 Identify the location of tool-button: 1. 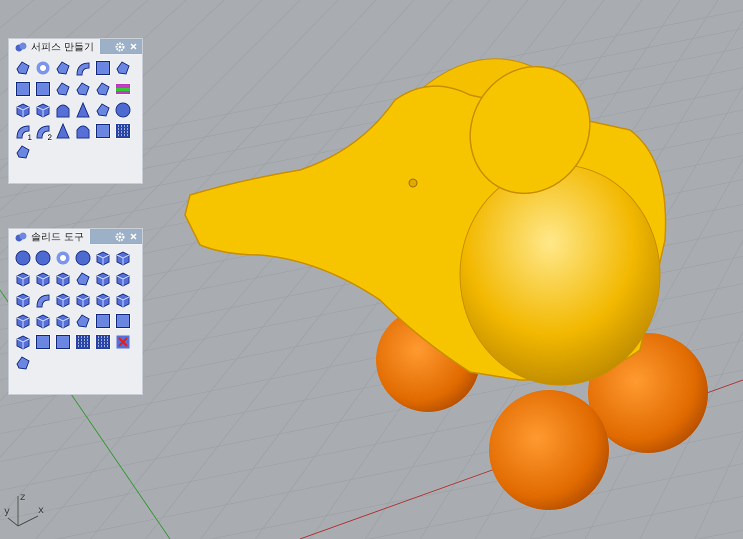
(22, 130).